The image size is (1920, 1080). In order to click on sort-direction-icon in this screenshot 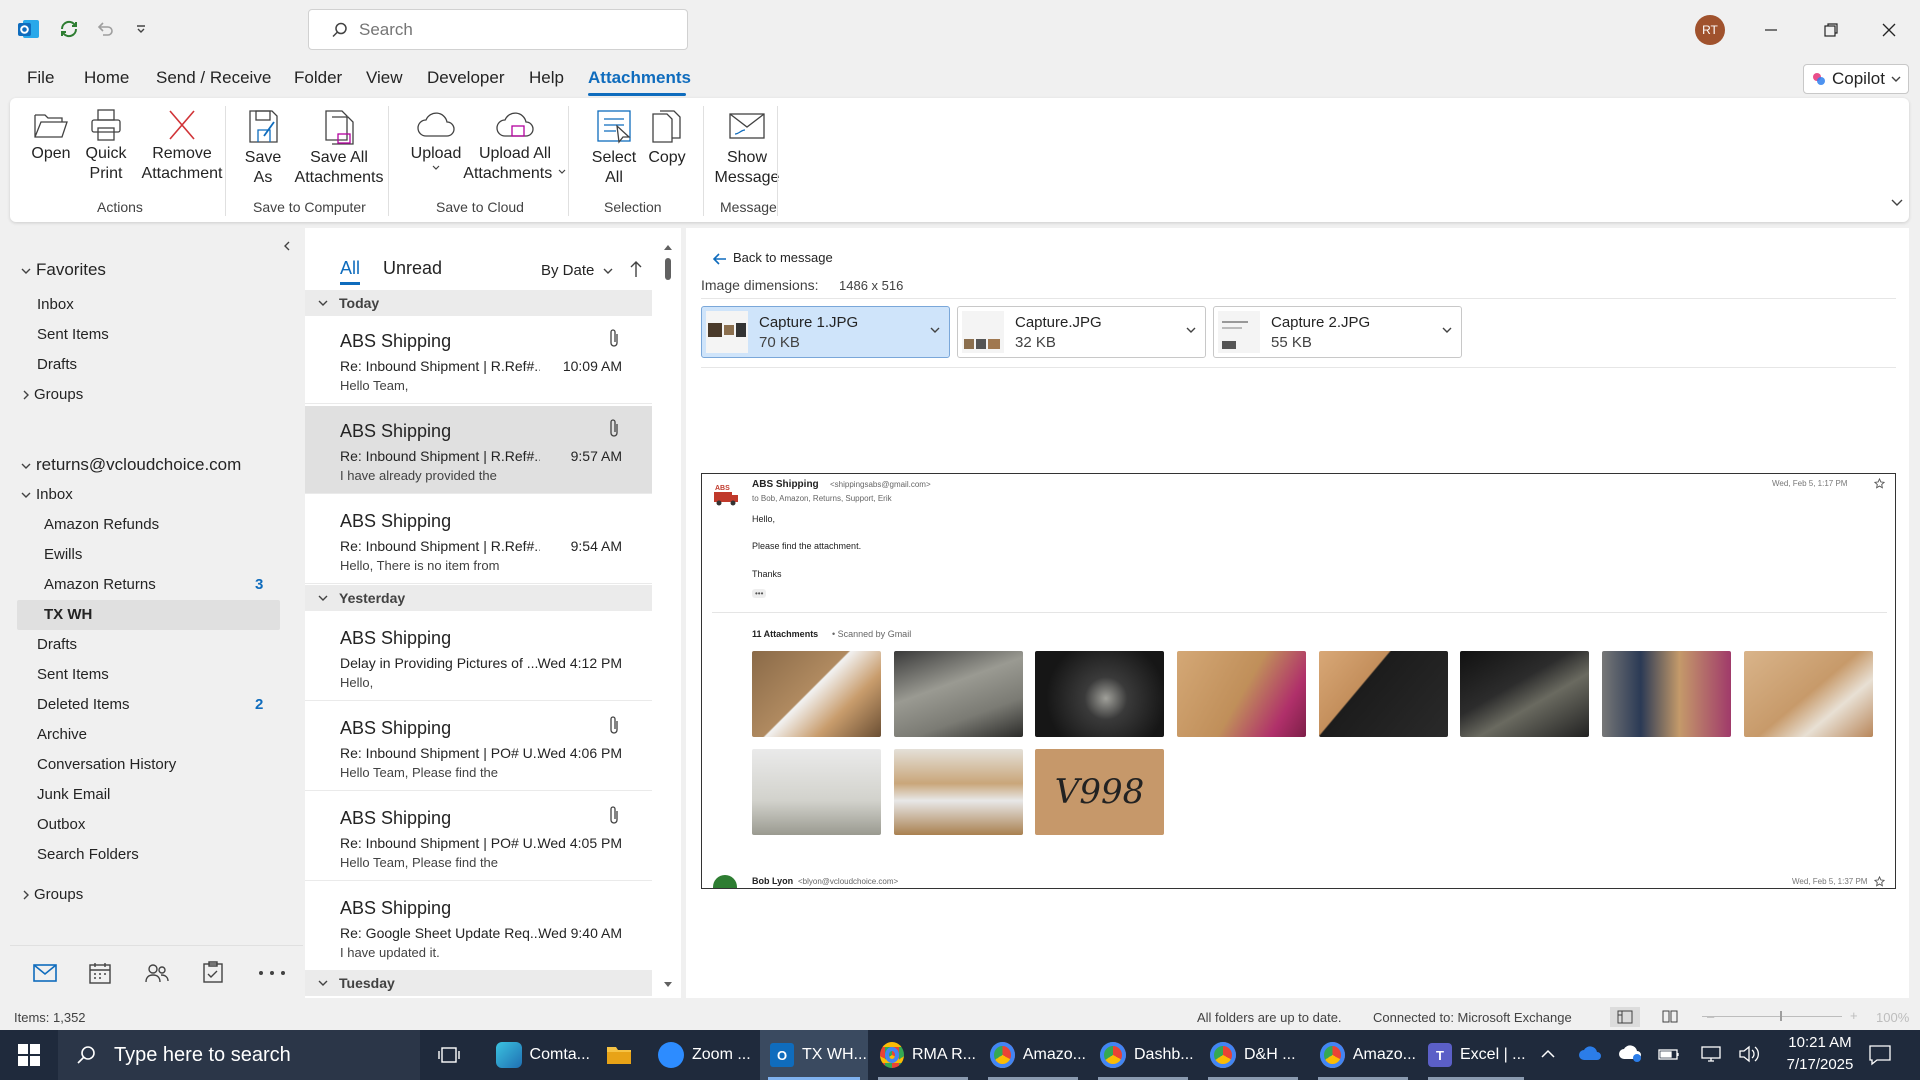, I will do `click(636, 269)`.